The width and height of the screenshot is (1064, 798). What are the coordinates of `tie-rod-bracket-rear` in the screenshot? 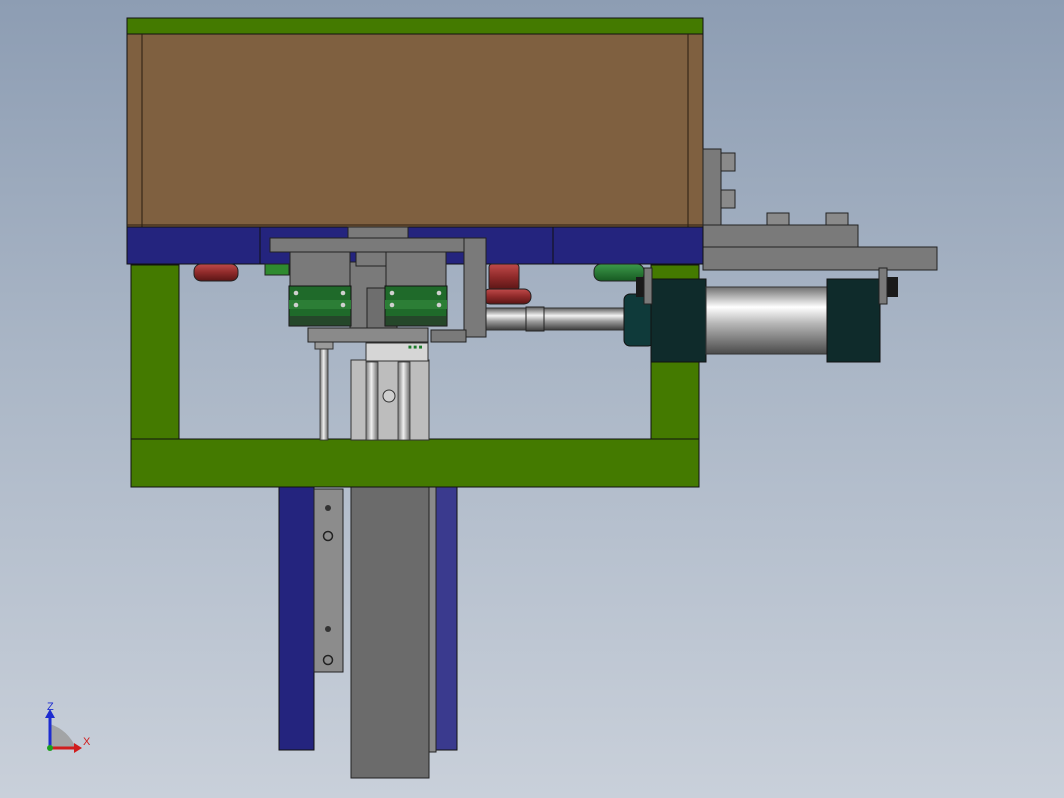 It's located at (883, 286).